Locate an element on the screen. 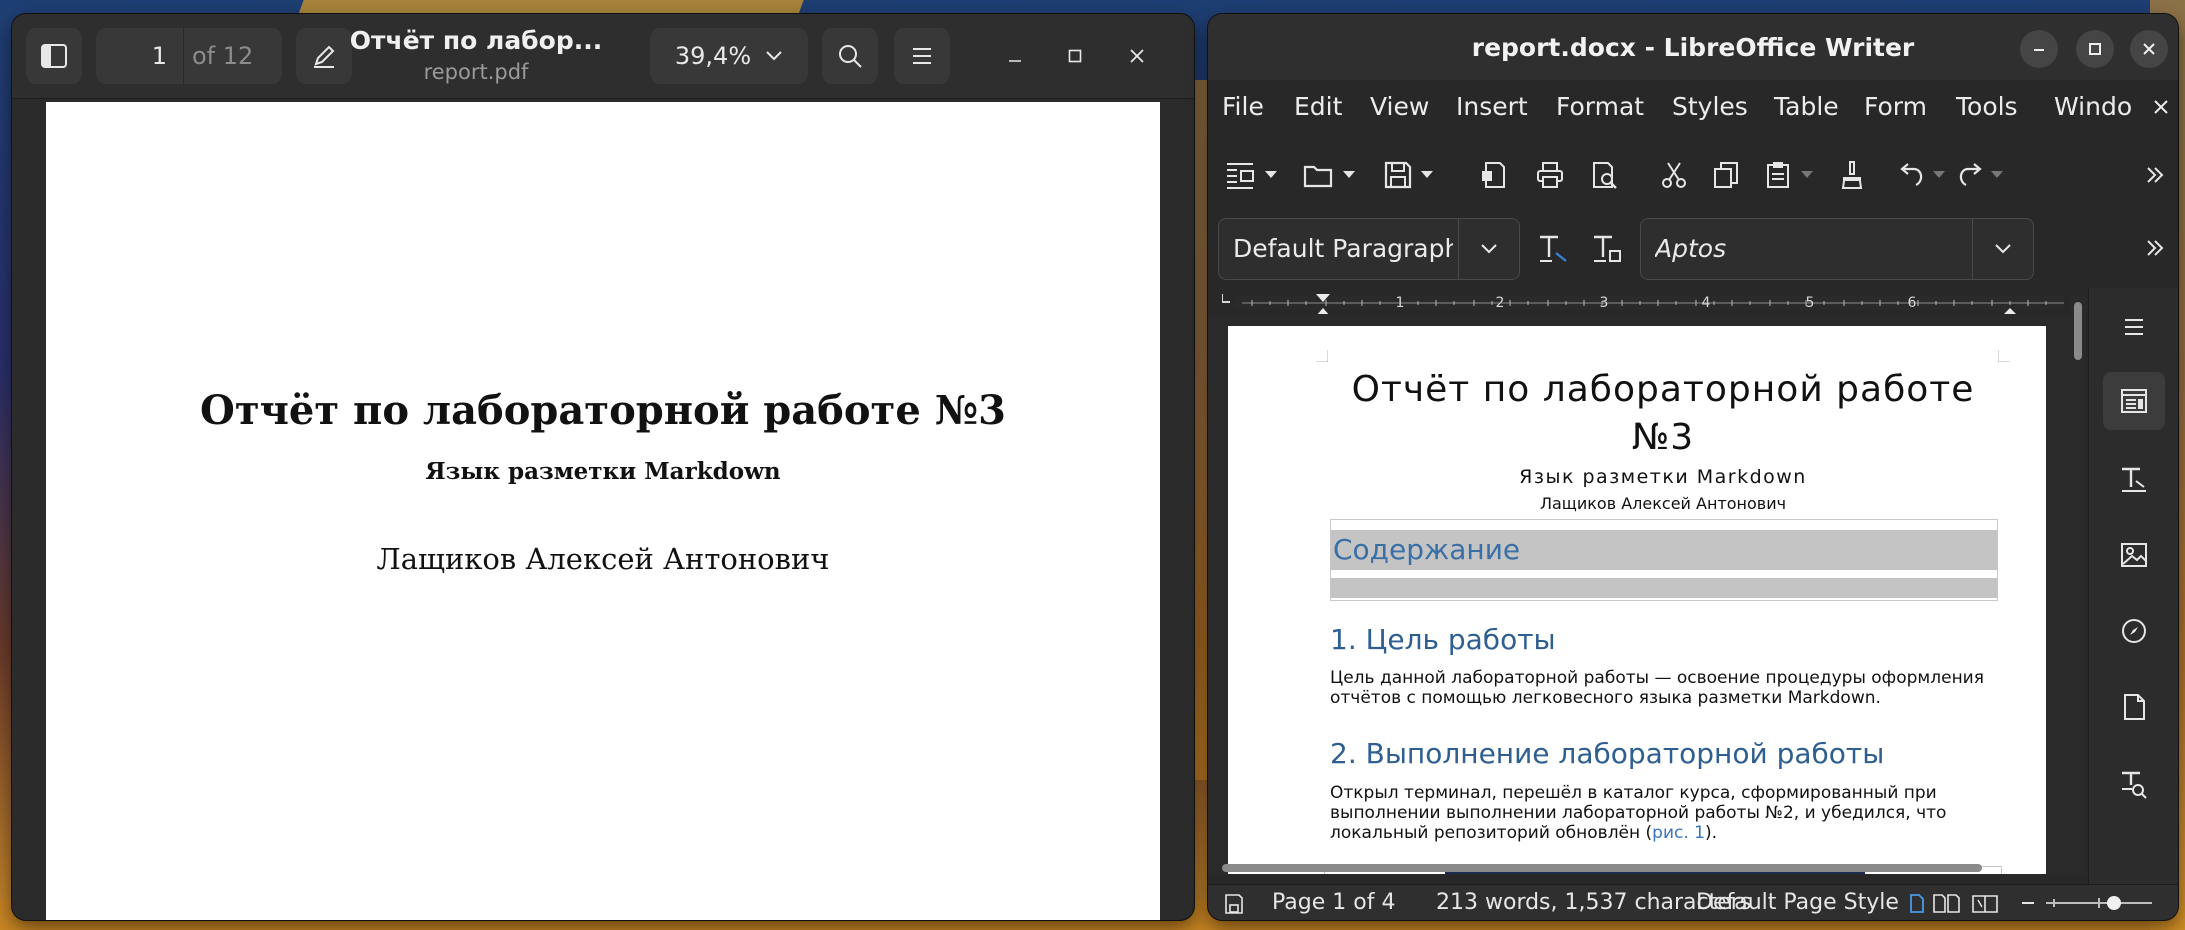 The width and height of the screenshot is (2185, 930). sidebar-style-inspector-button is located at coordinates (2134, 783).